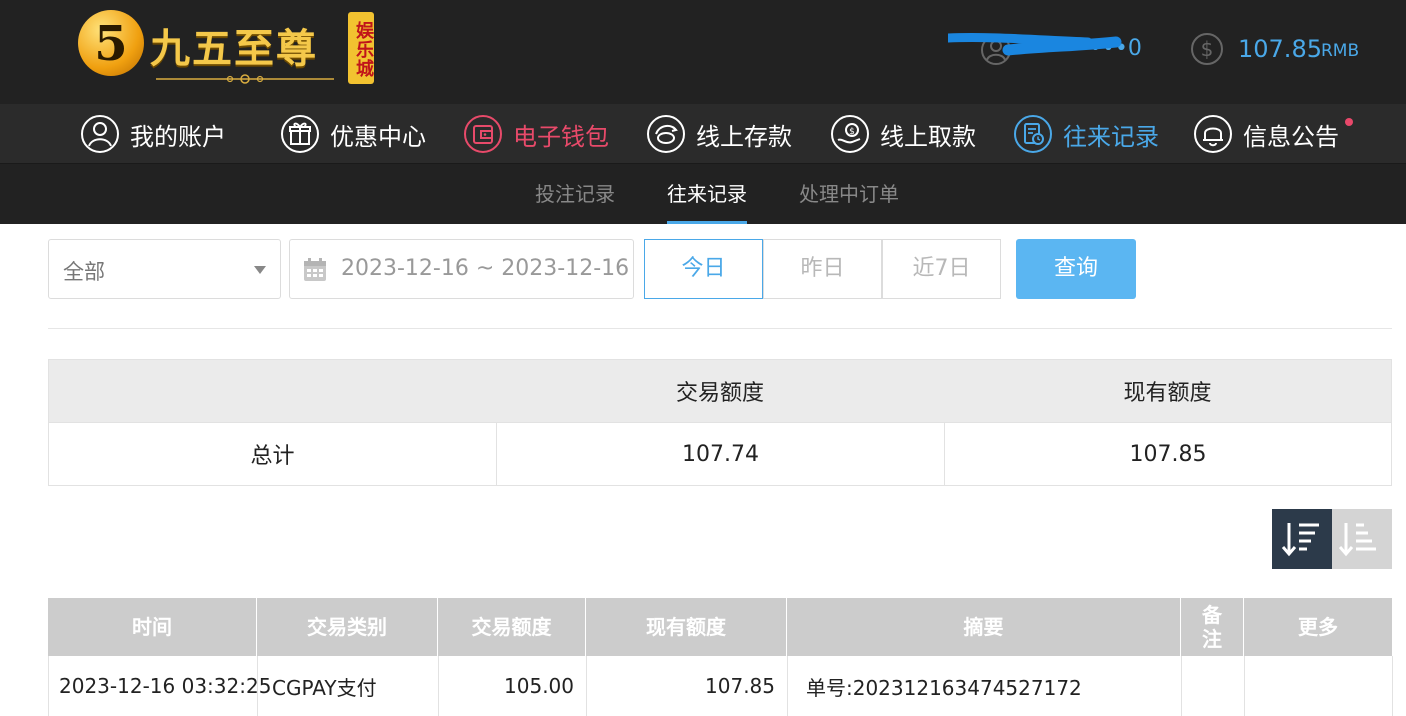 This screenshot has width=1406, height=716. Describe the element at coordinates (1212, 627) in the screenshot. I see `column-header-remarks: 备注` at that location.